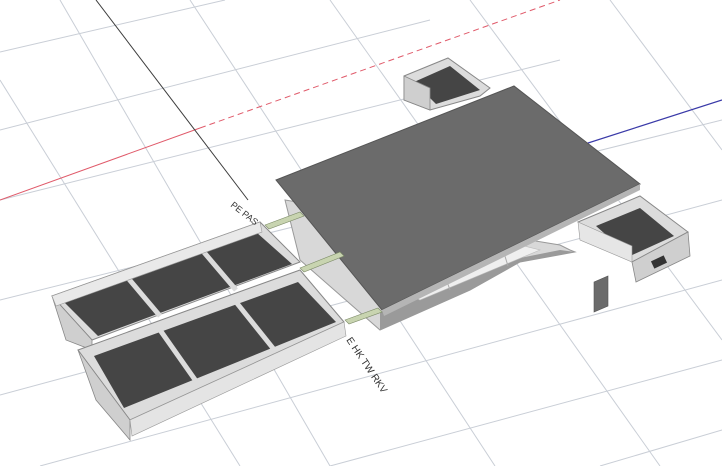 This screenshot has height=466, width=722. What do you see at coordinates (601, 294) in the screenshot?
I see `side-flap` at bounding box center [601, 294].